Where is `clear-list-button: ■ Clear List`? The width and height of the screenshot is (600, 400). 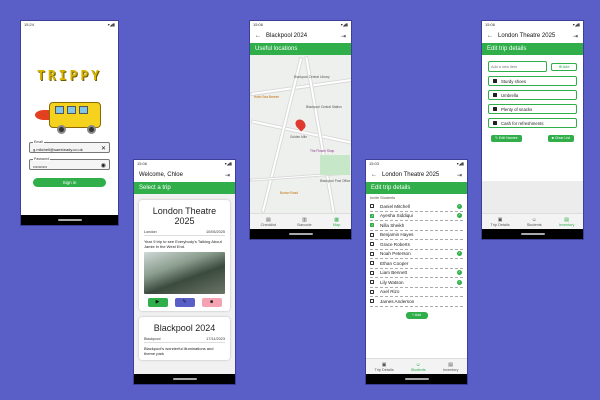
clear-list-button: ■ Clear List is located at coordinates (560, 138).